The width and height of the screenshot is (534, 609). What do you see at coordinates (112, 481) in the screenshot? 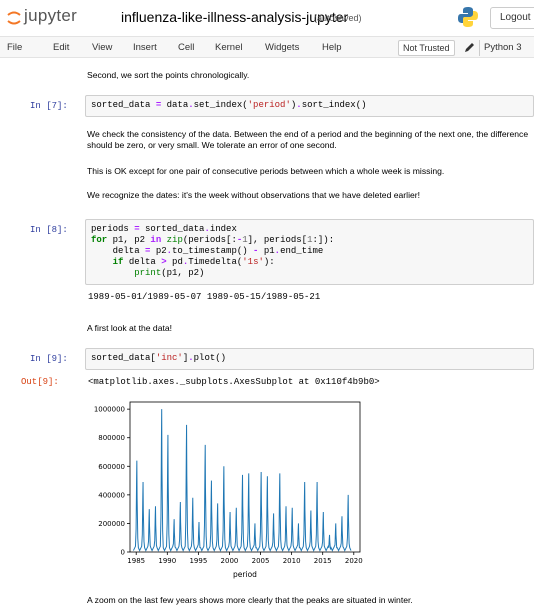
I see `y-axis: 0 200000 400000 600000 800000 1000000` at bounding box center [112, 481].